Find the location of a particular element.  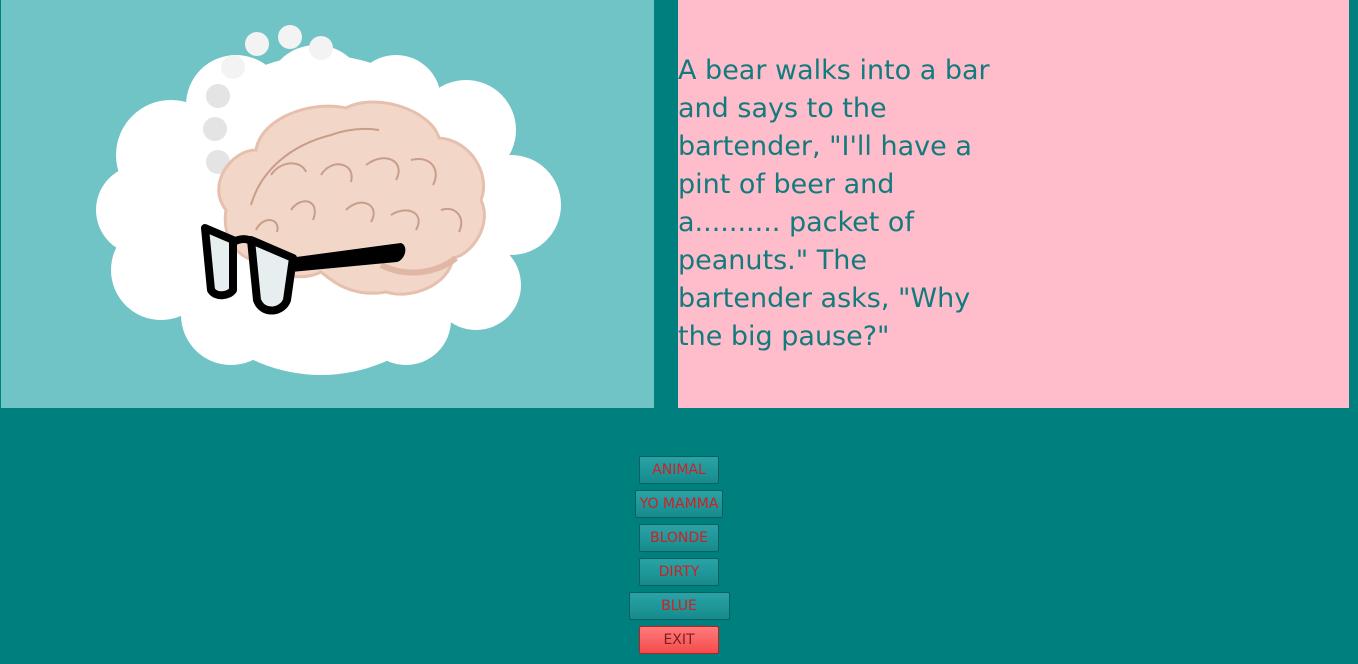

animal-button: ANIMAL is located at coordinates (679, 470).